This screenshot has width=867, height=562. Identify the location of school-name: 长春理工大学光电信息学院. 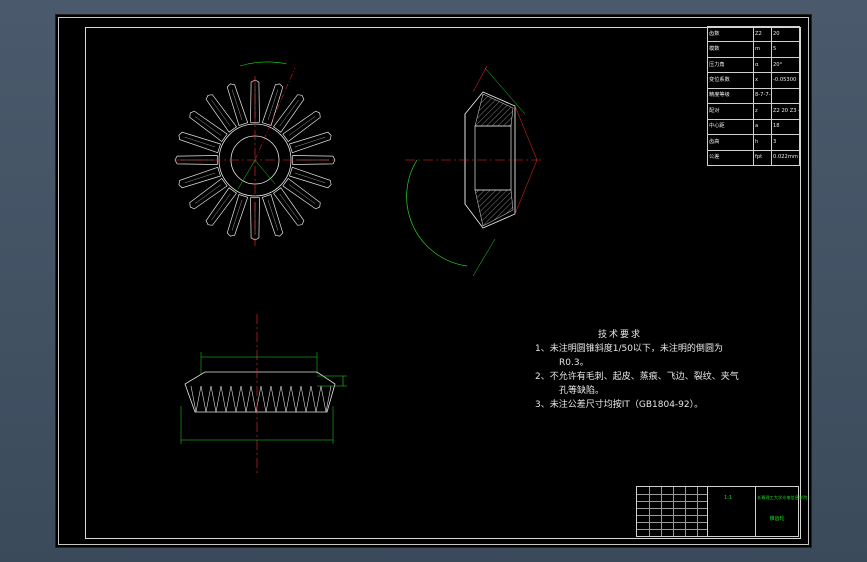
(782, 497).